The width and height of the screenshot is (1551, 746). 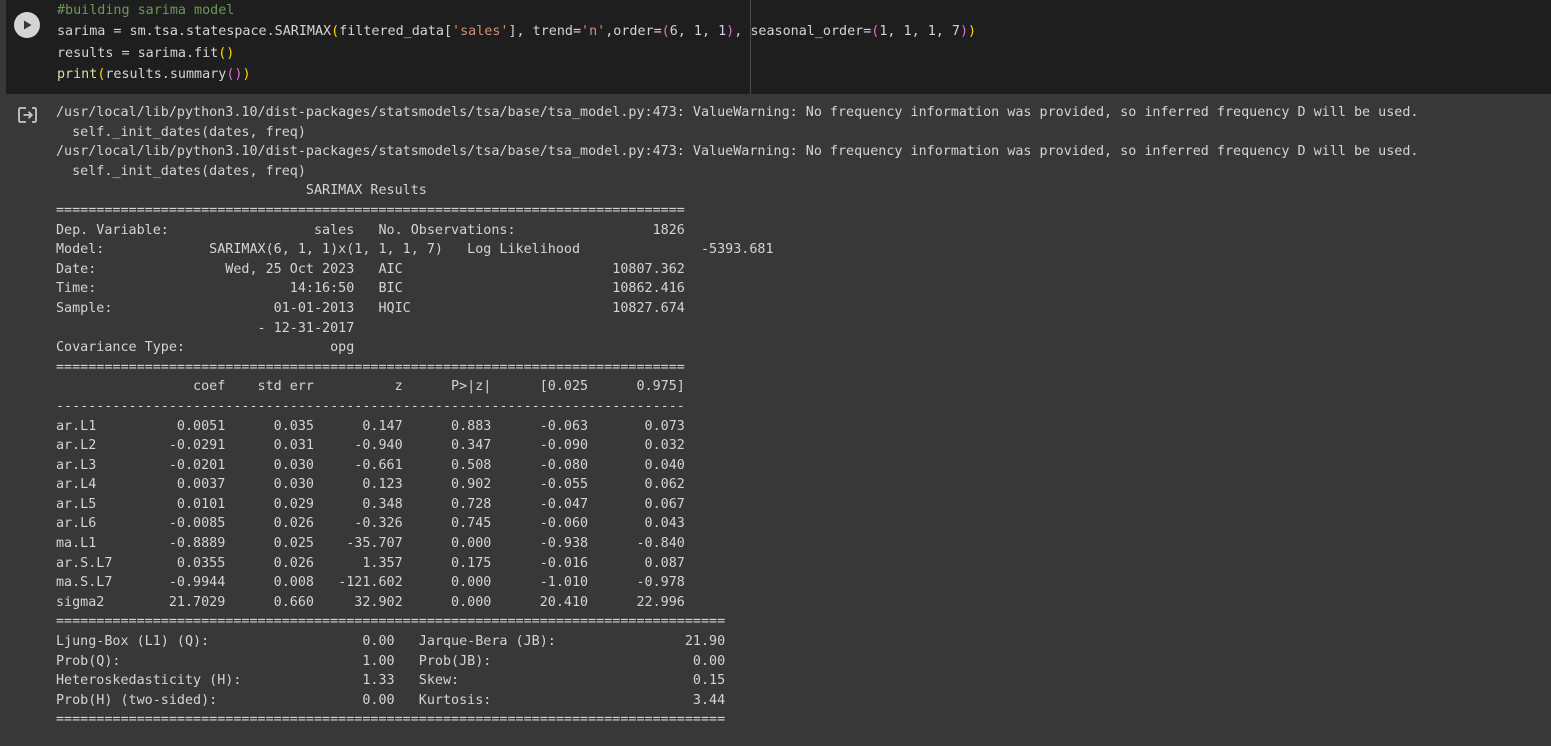 What do you see at coordinates (593, 32) in the screenshot?
I see `code-string: 'n'` at bounding box center [593, 32].